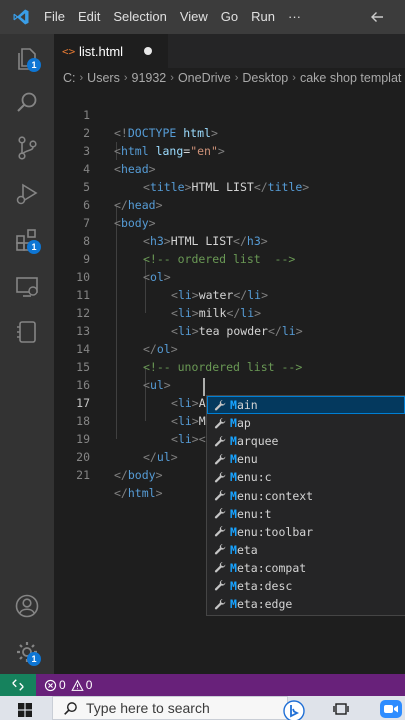 Image resolution: width=405 pixels, height=720 pixels. What do you see at coordinates (306, 495) in the screenshot?
I see `suggestion-item: Menu:context` at bounding box center [306, 495].